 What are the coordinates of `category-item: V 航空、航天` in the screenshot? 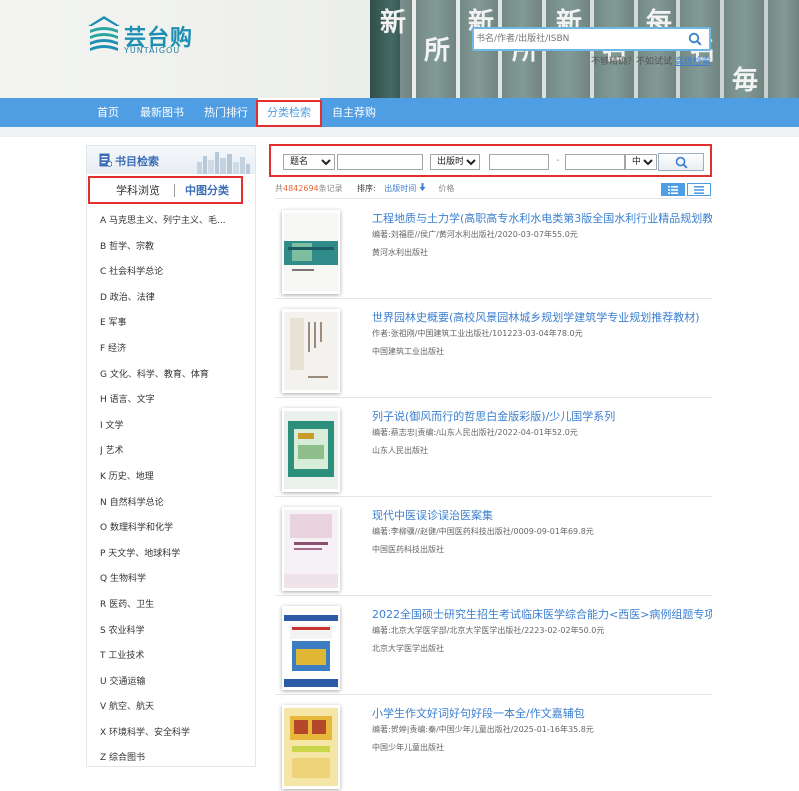 It's located at (175, 708).